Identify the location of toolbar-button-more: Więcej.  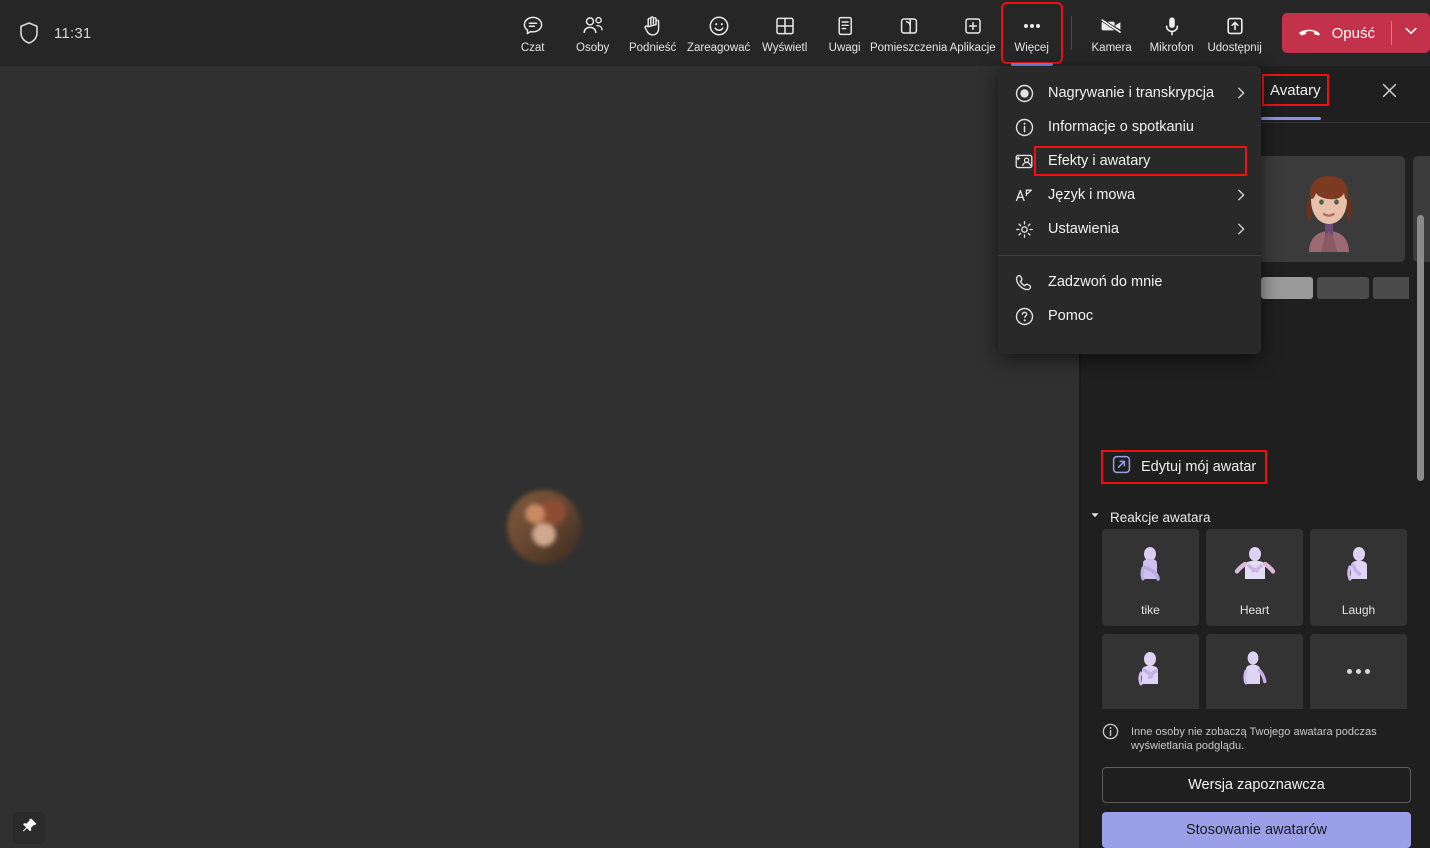
(1031, 34).